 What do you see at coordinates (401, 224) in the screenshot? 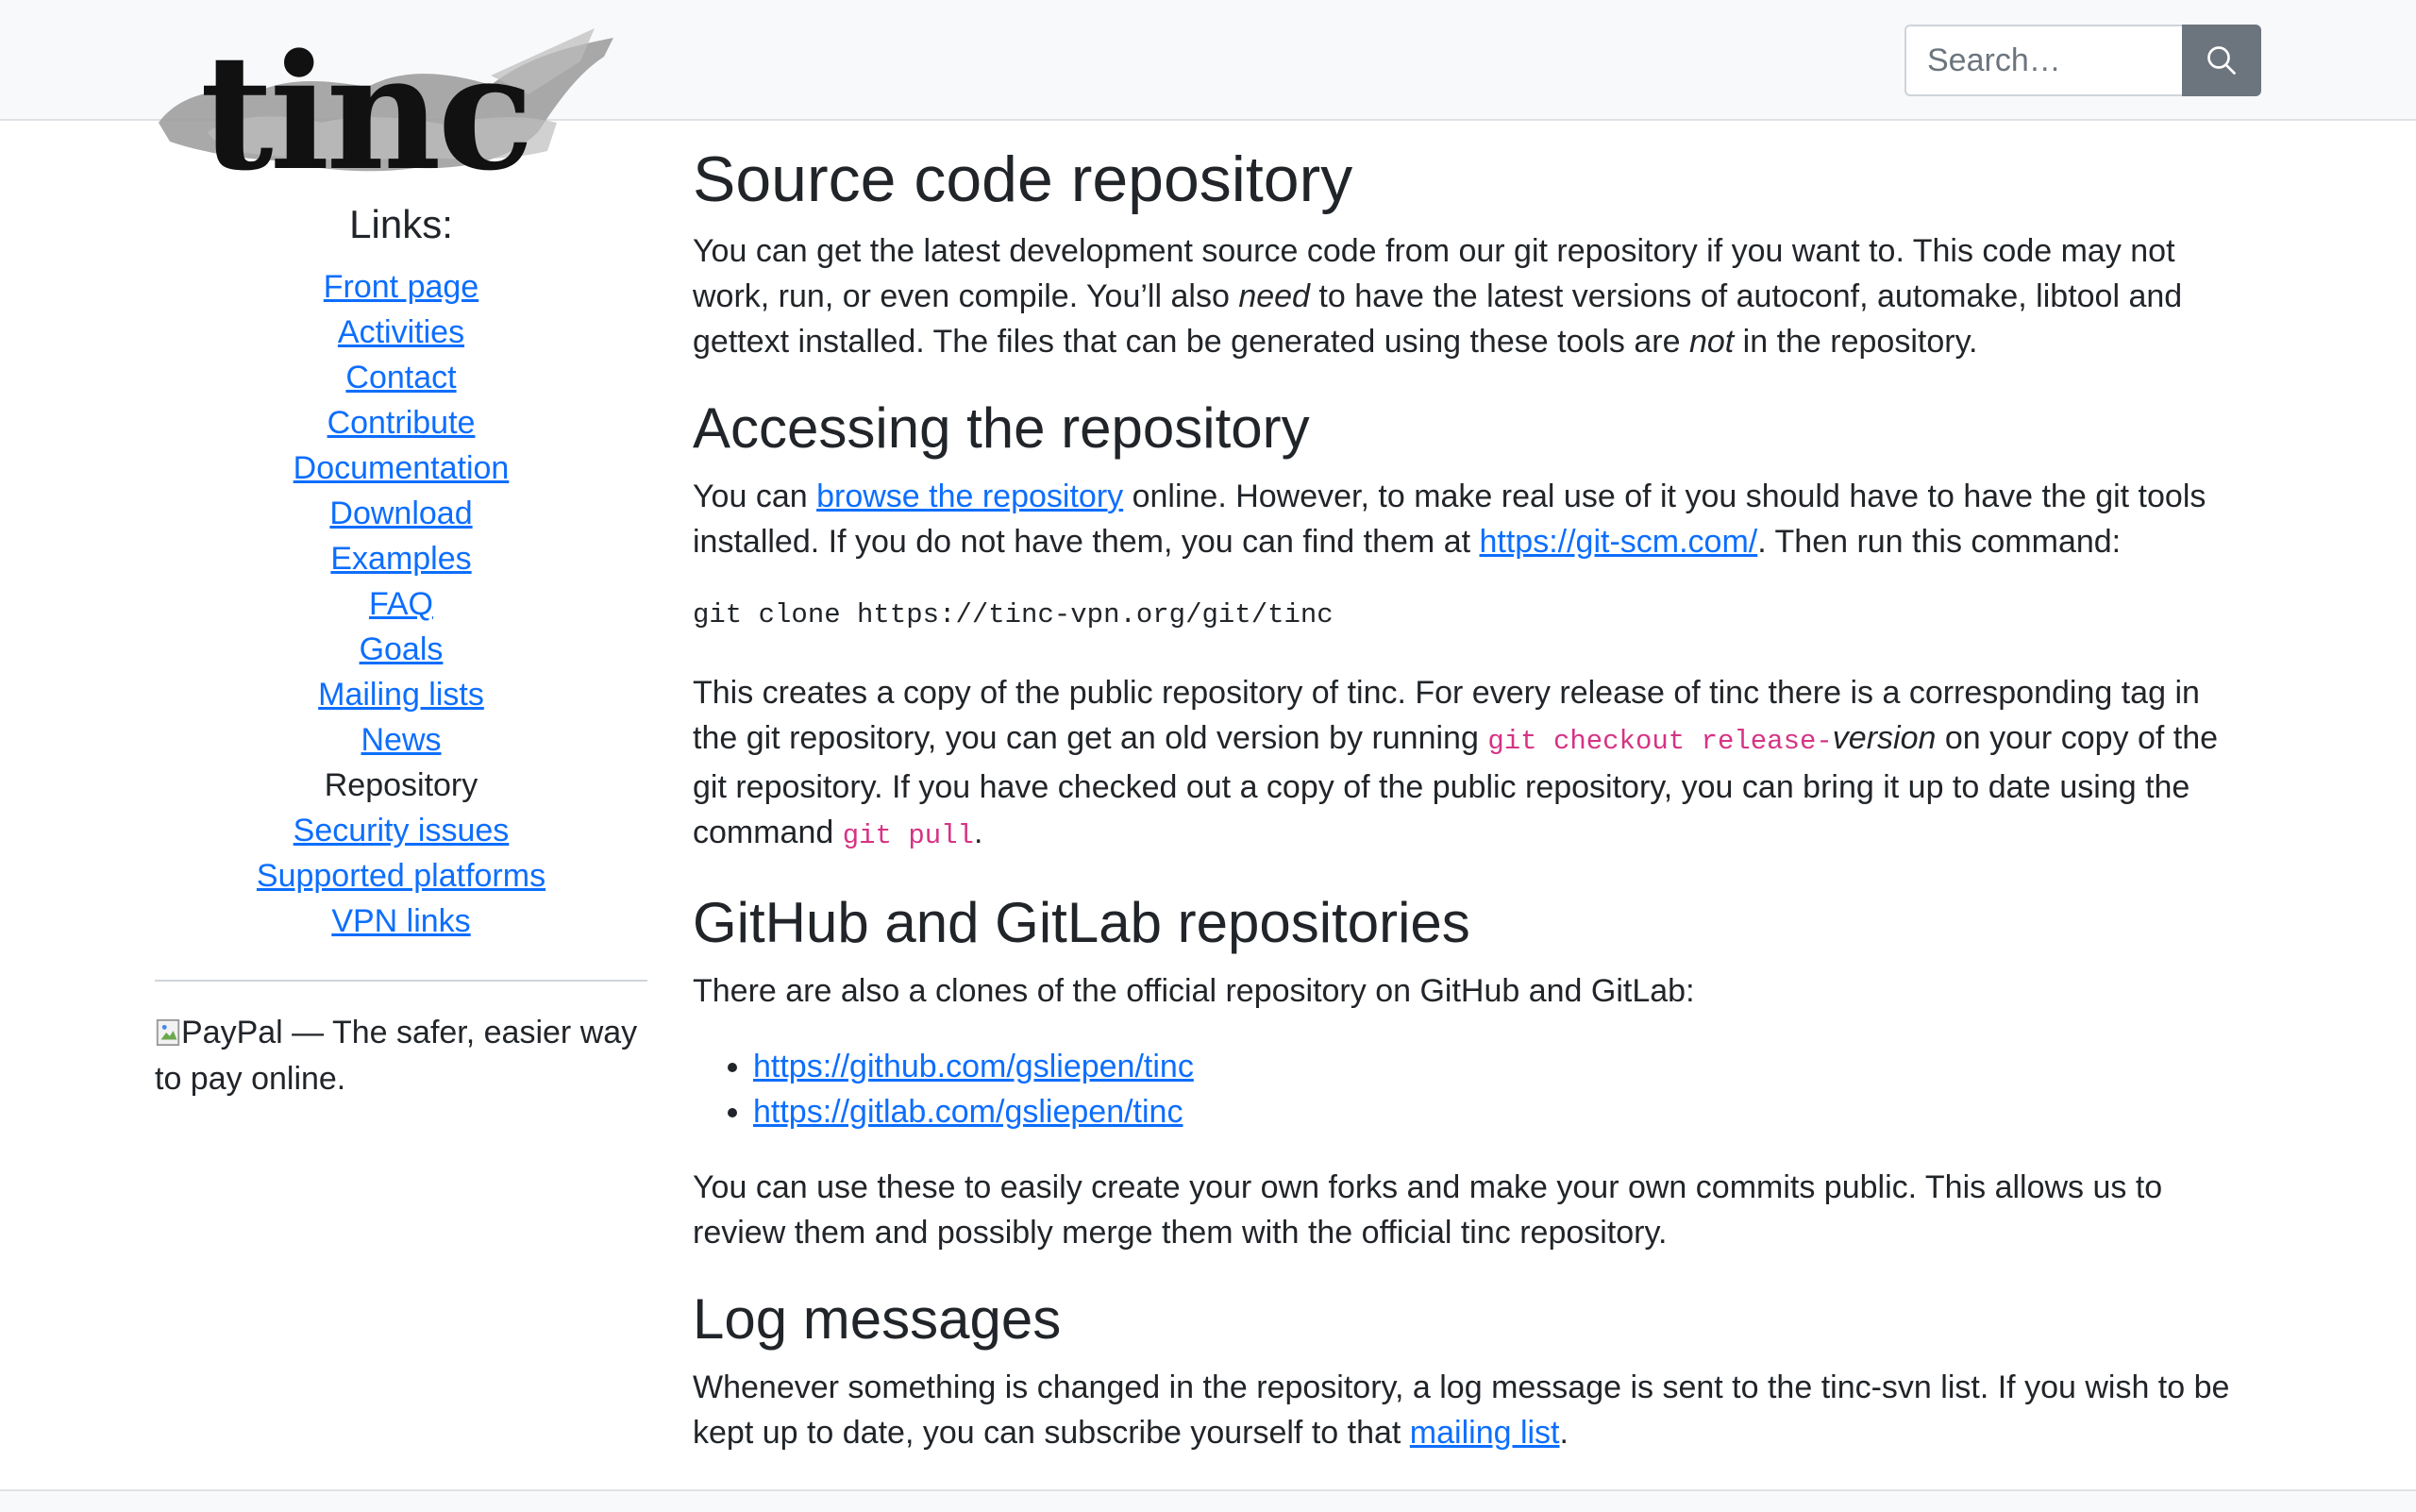
I see `links-heading: Links:` at bounding box center [401, 224].